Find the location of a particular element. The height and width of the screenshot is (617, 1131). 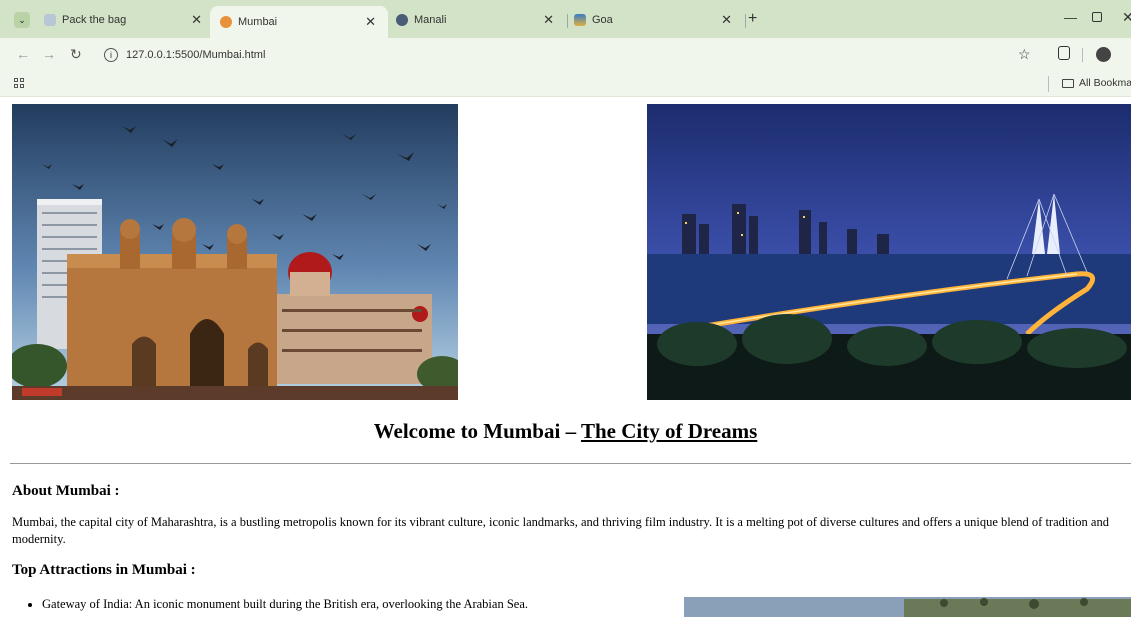

profile-avatar is located at coordinates (1103, 54).